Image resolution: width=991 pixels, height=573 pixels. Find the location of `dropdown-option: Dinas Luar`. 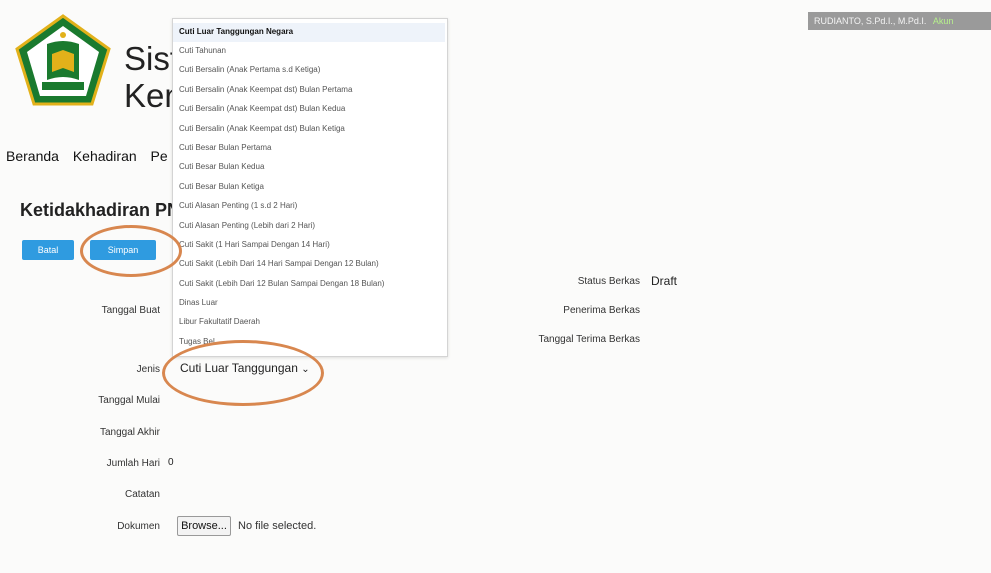

dropdown-option: Dinas Luar is located at coordinates (198, 302).